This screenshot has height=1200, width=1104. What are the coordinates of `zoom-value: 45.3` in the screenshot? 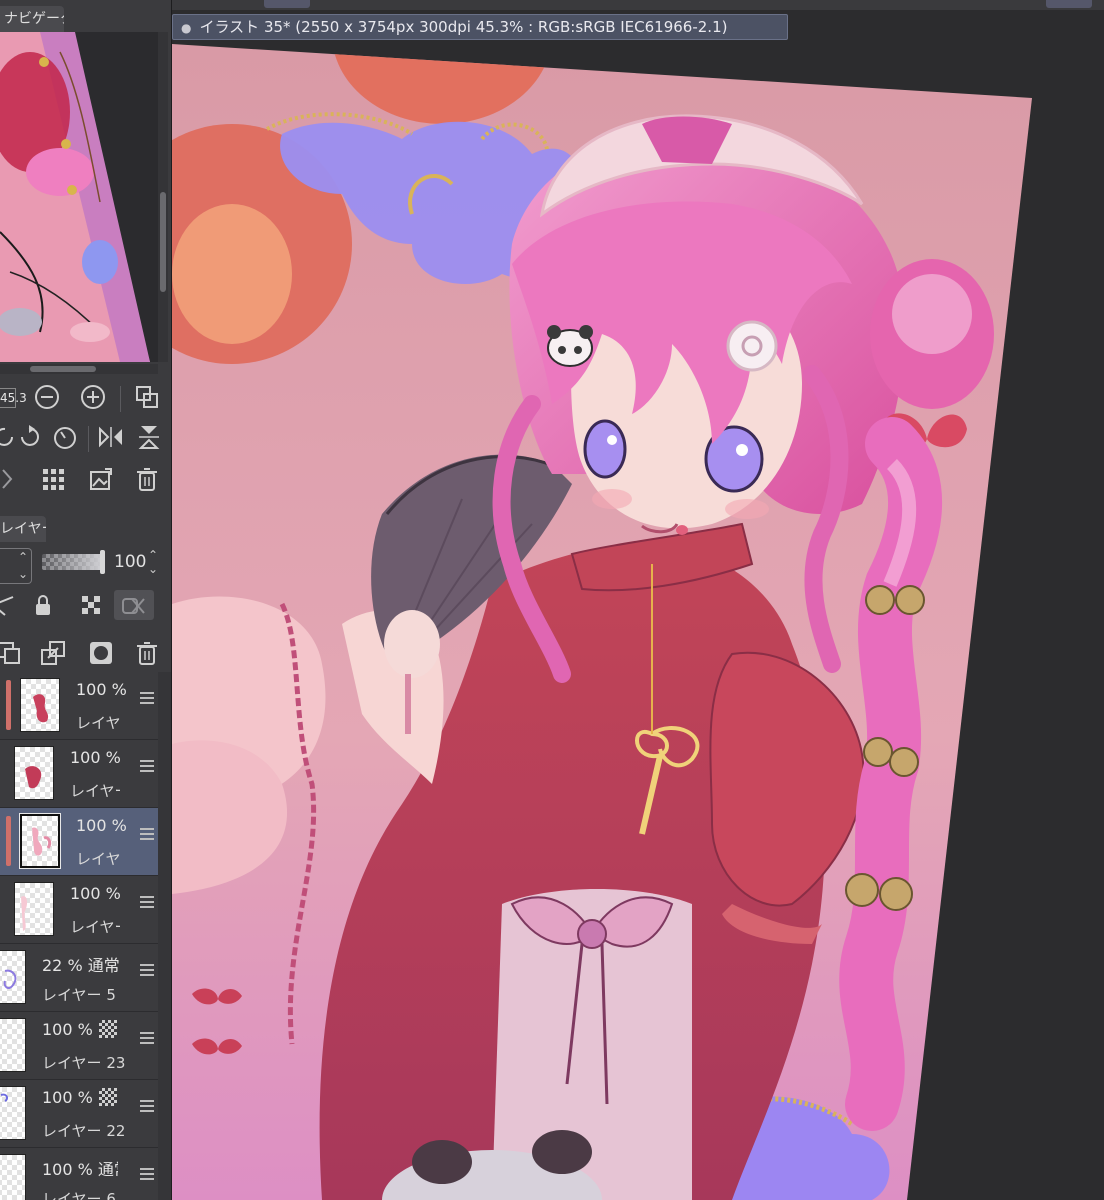 It's located at (13, 398).